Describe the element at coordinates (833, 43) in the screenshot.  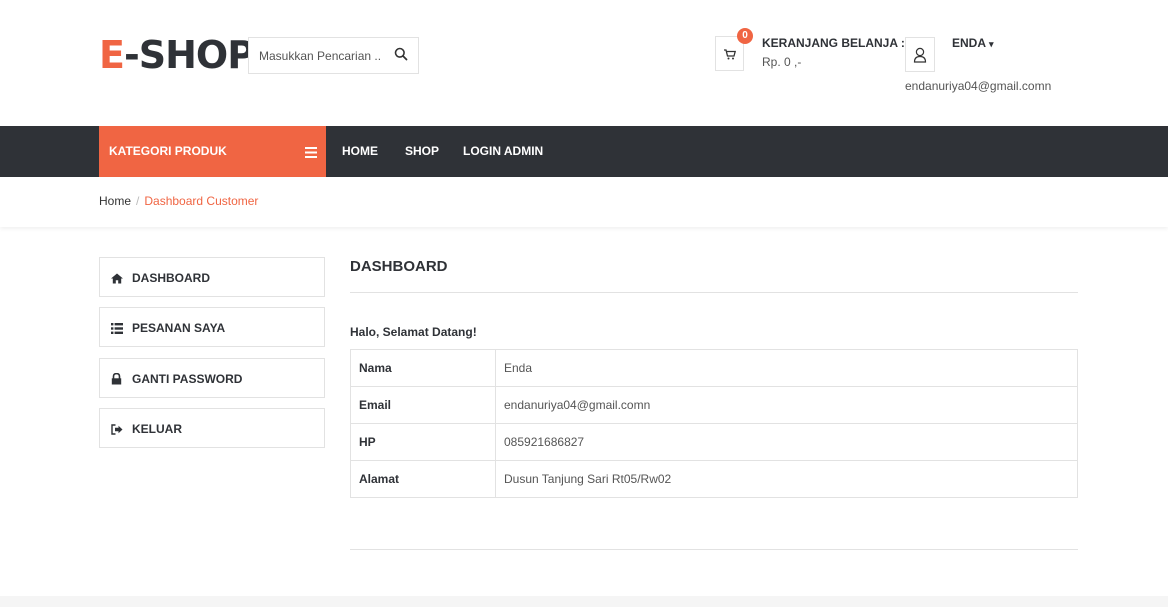
I see `cart-title: KERANJANG BELANJA :` at that location.